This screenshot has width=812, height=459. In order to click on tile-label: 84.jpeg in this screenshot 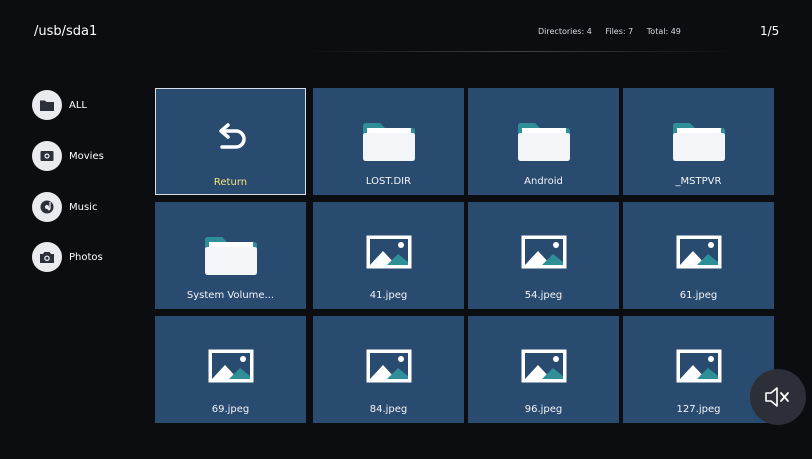, I will do `click(388, 409)`.